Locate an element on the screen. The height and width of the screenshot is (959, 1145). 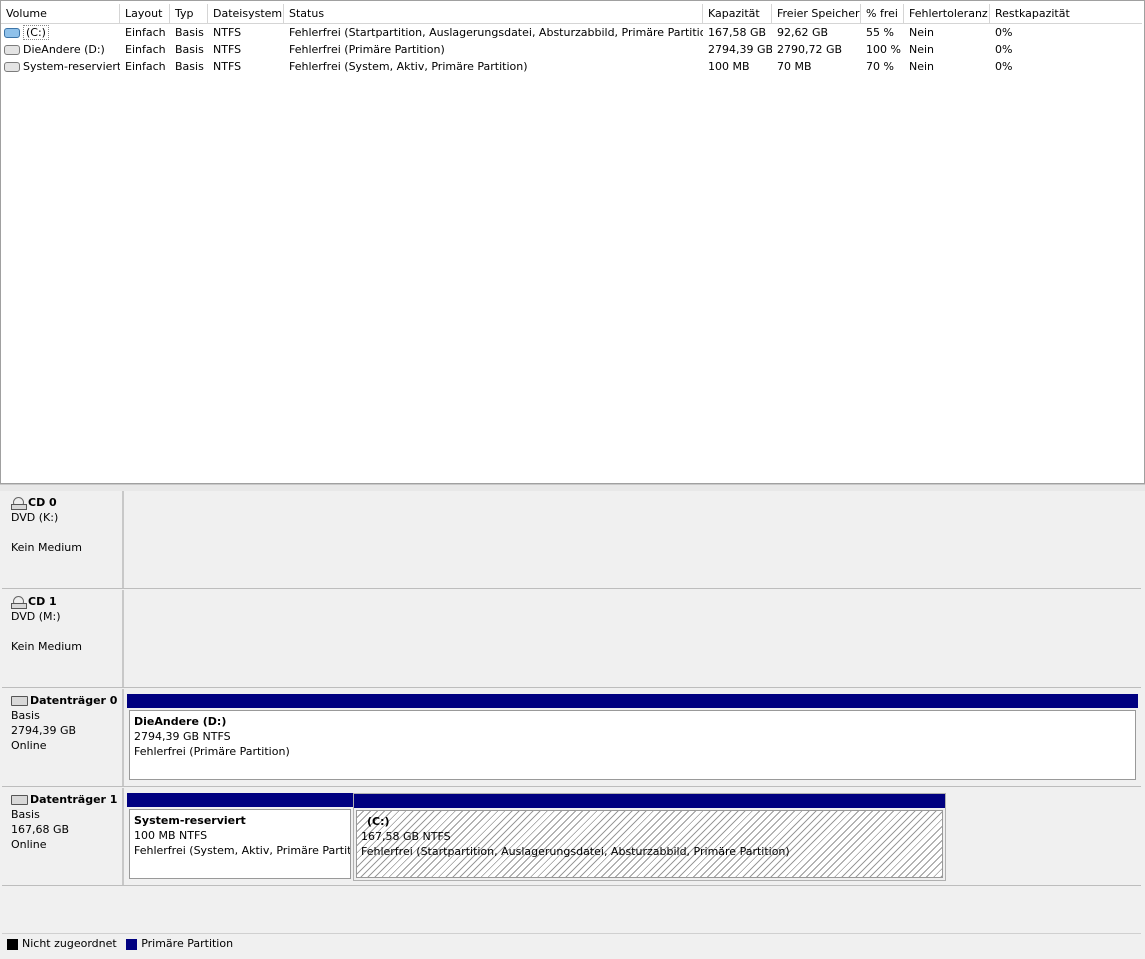
partition-status: Fehlerfrei (Primäre Partition) is located at coordinates (212, 751).